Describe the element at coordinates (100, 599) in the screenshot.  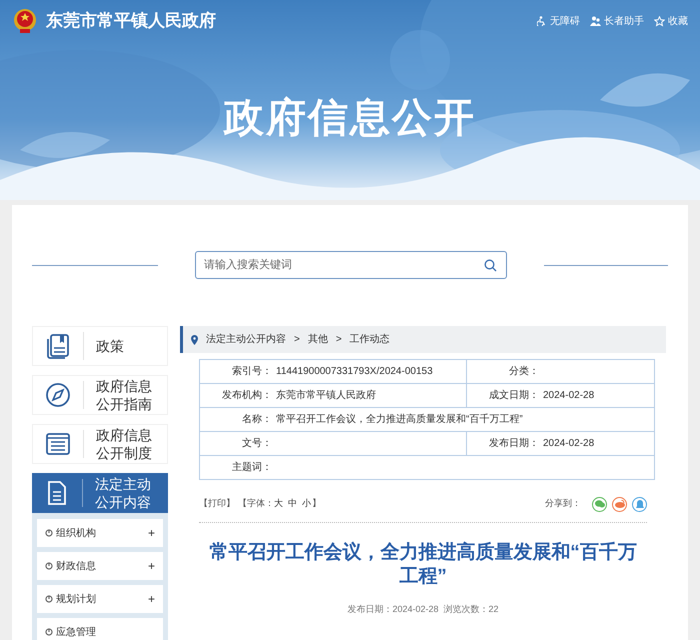
I see `submenu-item: 规划计划 +` at that location.